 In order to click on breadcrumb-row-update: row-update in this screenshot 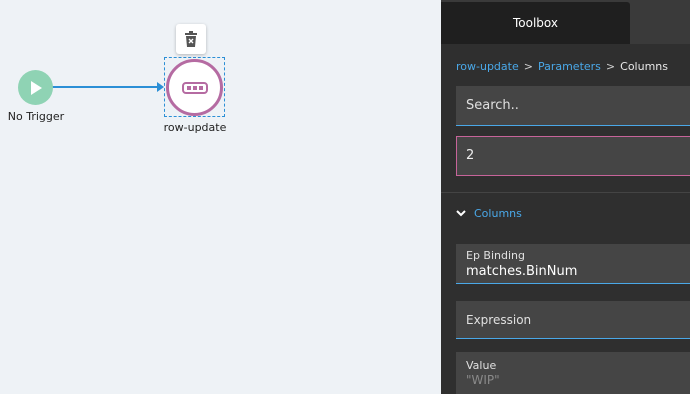, I will do `click(487, 66)`.